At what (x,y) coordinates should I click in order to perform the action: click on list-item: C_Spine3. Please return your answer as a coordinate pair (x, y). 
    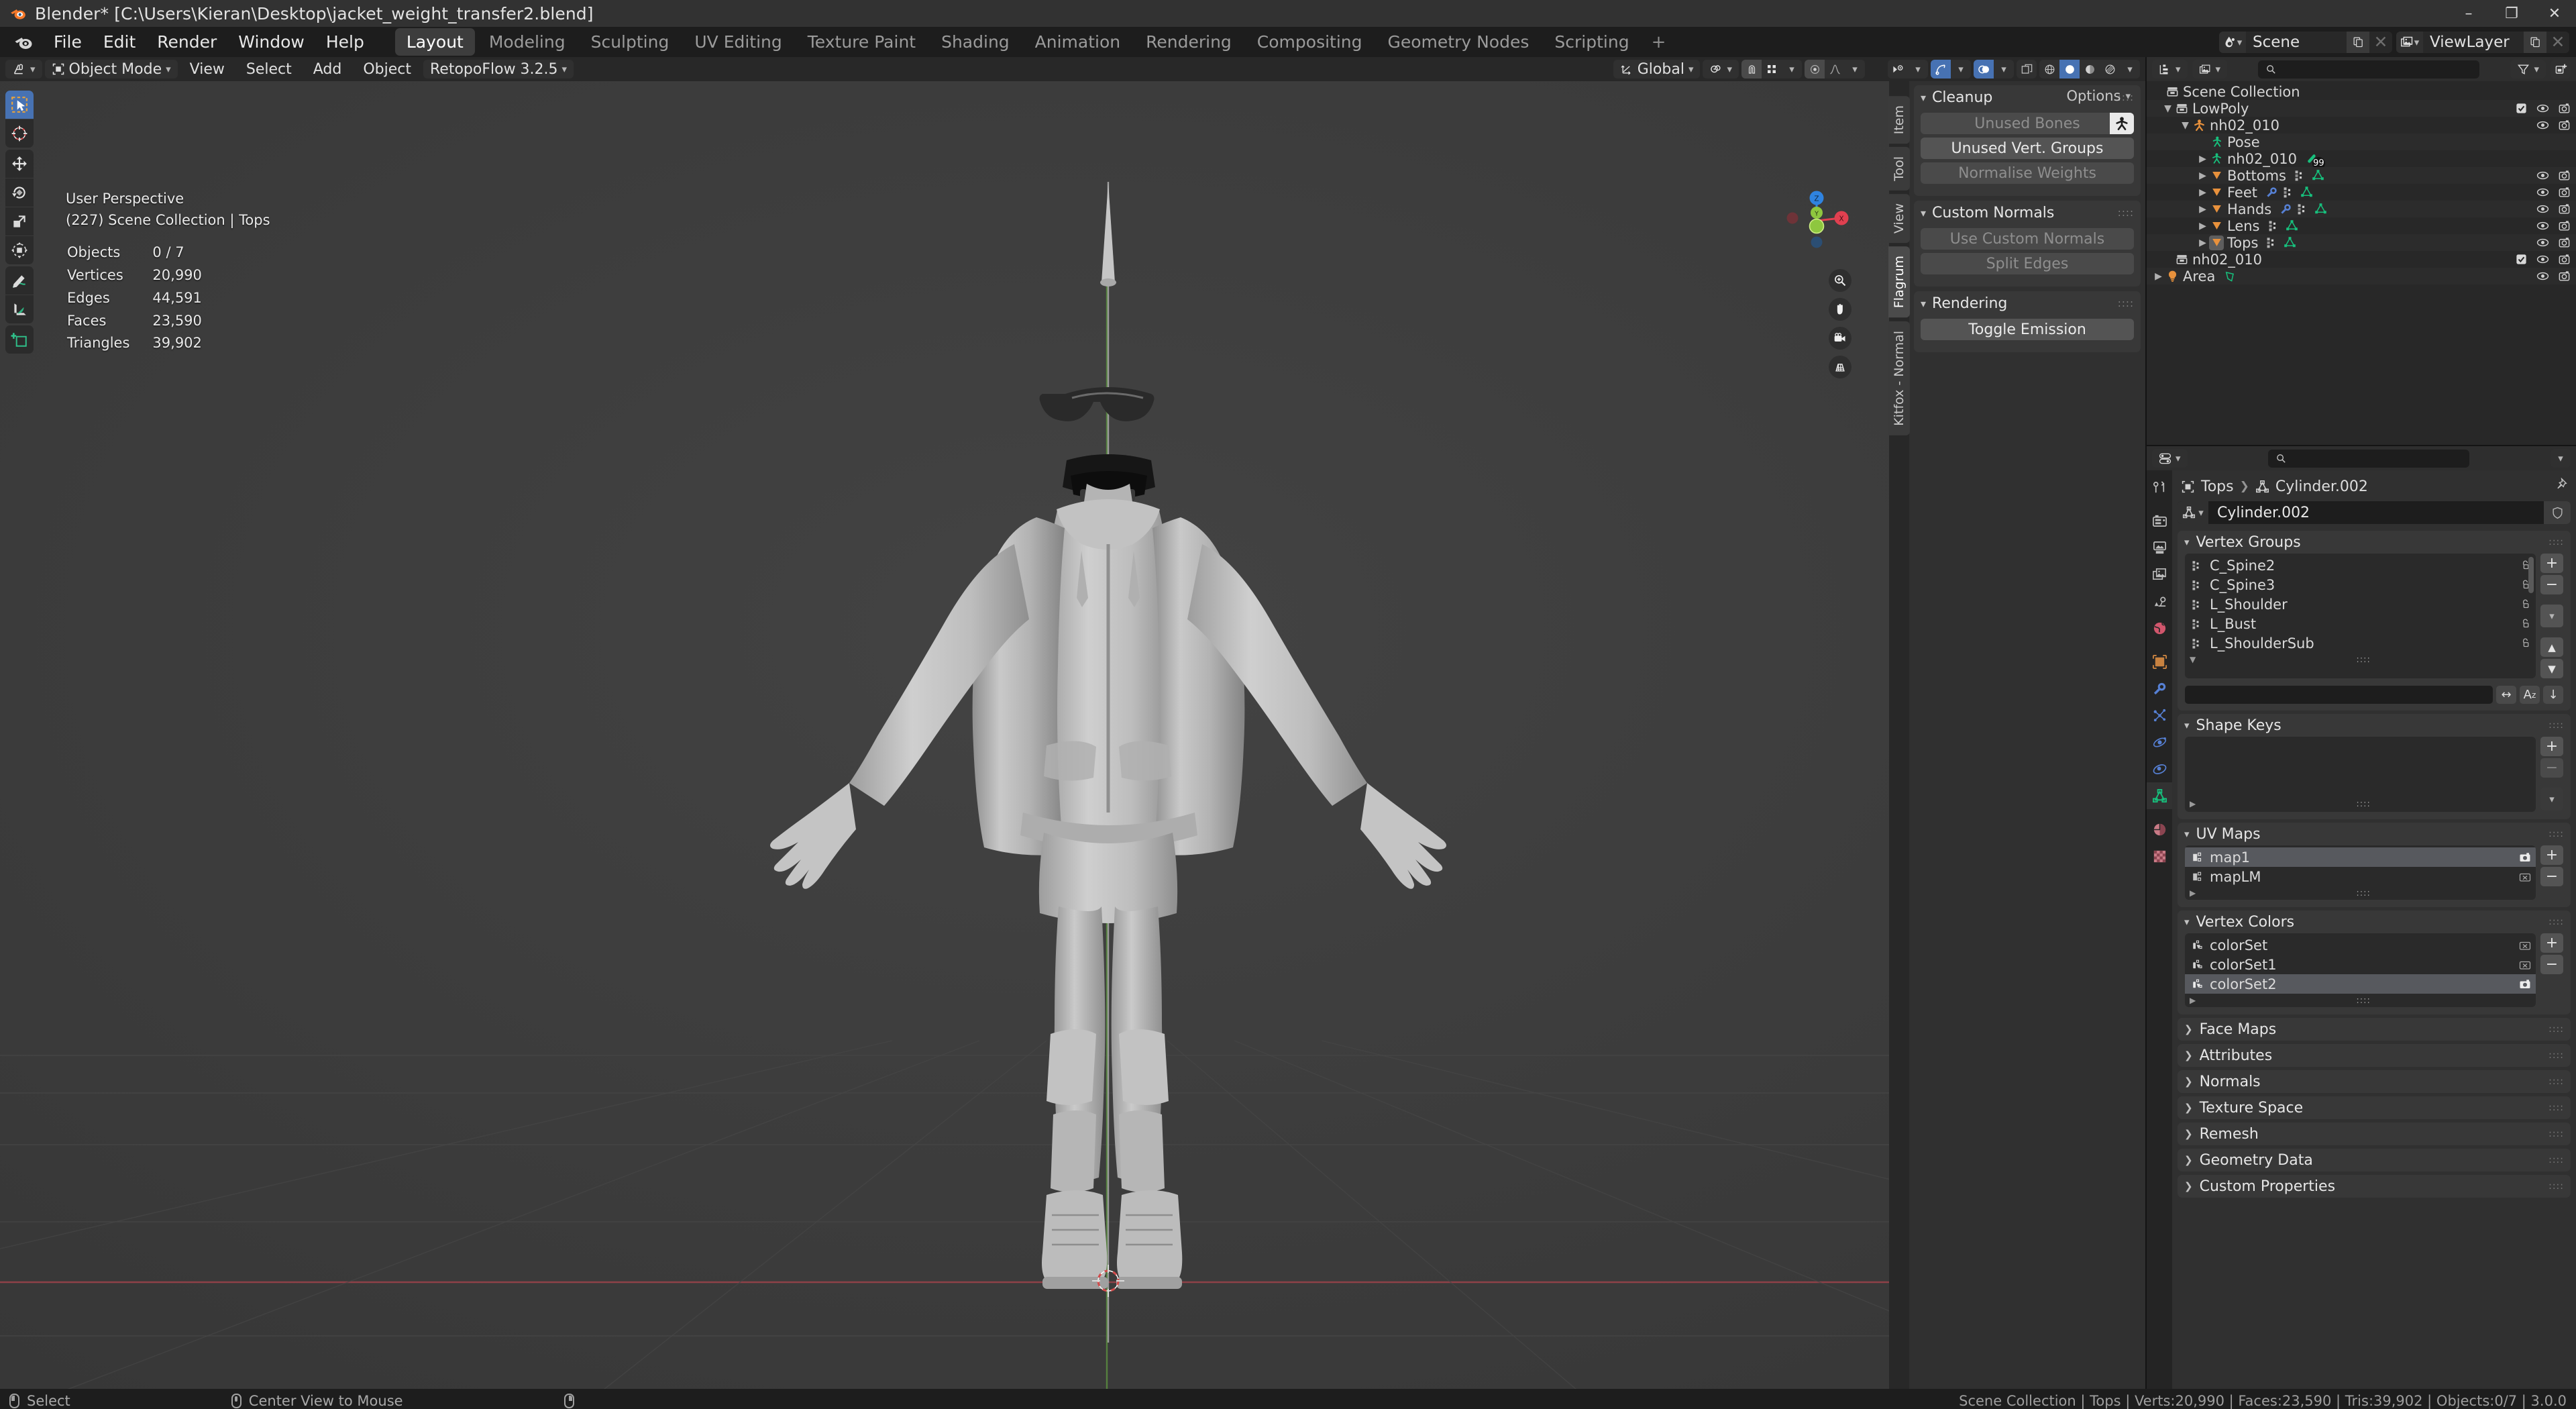
    Looking at the image, I should click on (2360, 584).